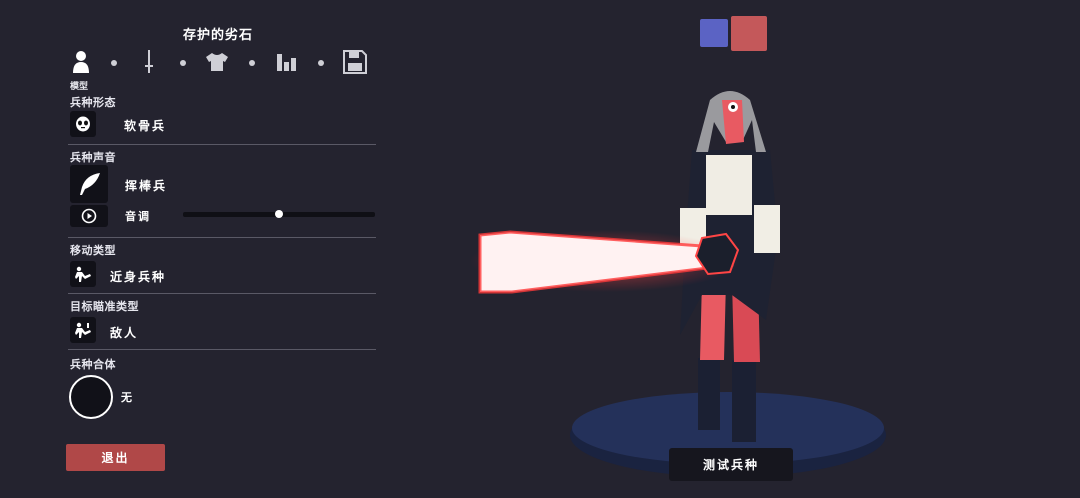 Image resolution: width=1080 pixels, height=498 pixels. What do you see at coordinates (93, 364) in the screenshot?
I see `combination-label: 兵种合体` at bounding box center [93, 364].